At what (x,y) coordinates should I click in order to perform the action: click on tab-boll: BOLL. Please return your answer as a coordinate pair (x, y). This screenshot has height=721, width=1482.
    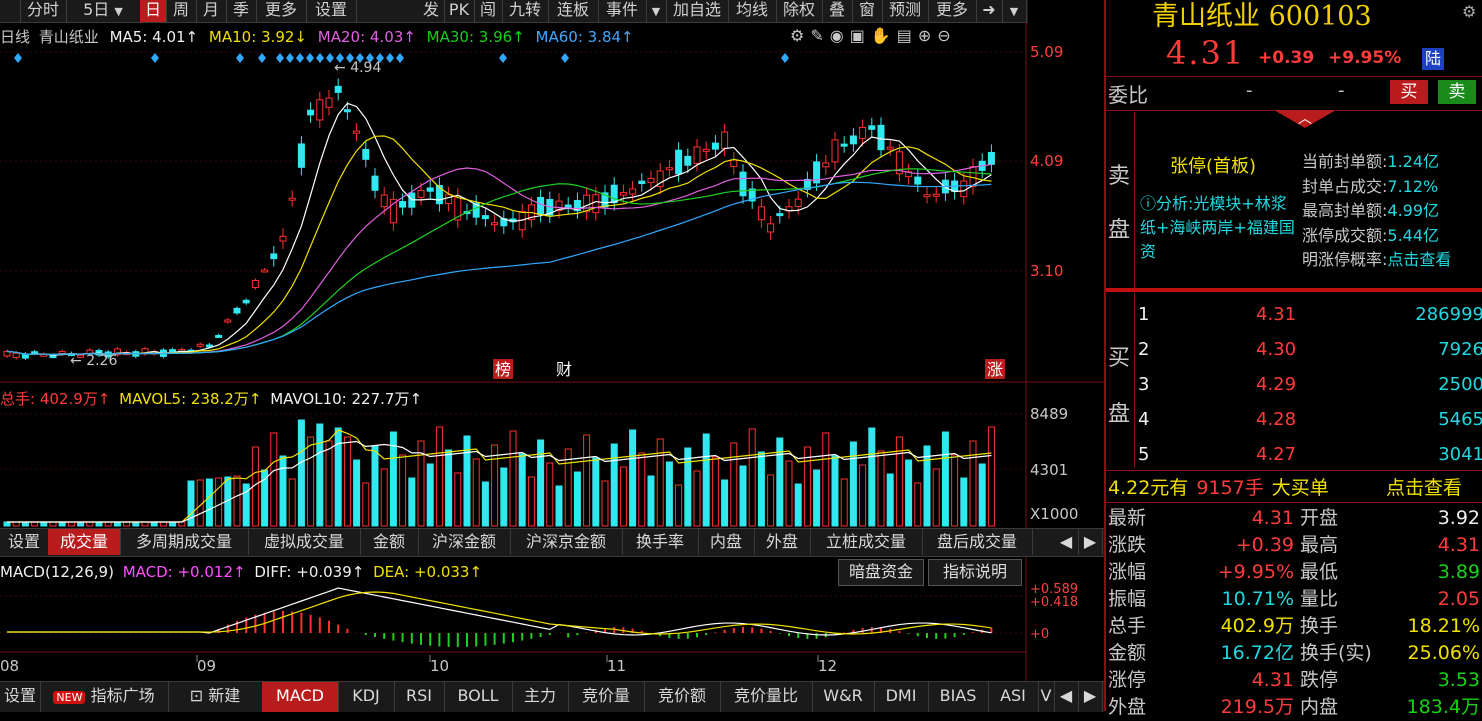
    Looking at the image, I should click on (478, 697).